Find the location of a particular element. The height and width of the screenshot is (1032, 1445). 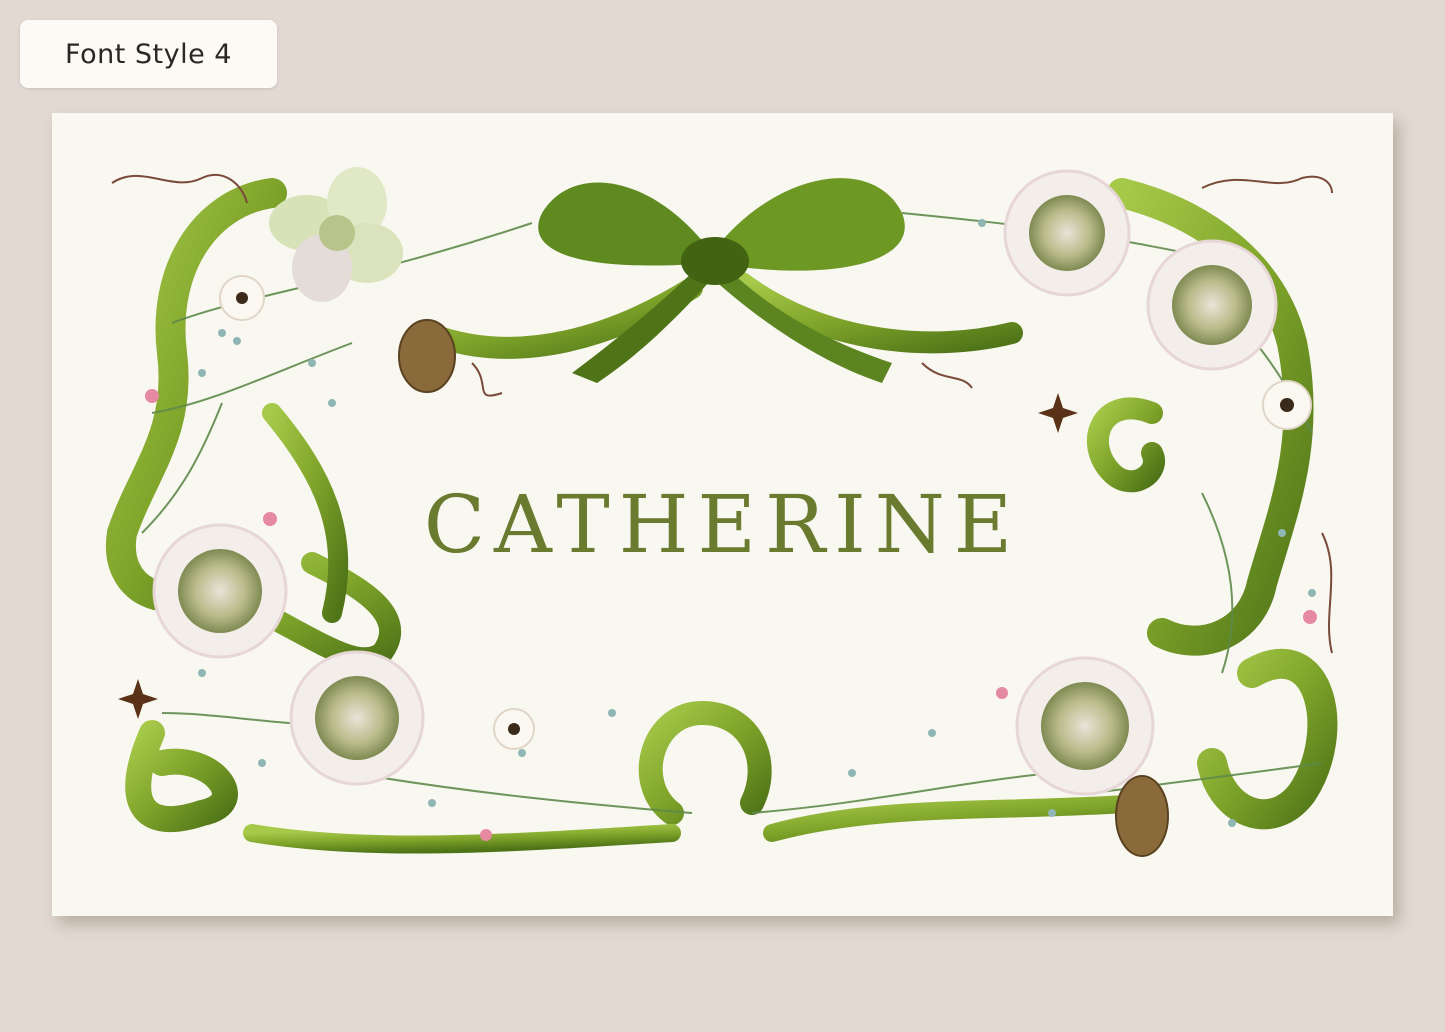

flower-bottom-left is located at coordinates (357, 718).